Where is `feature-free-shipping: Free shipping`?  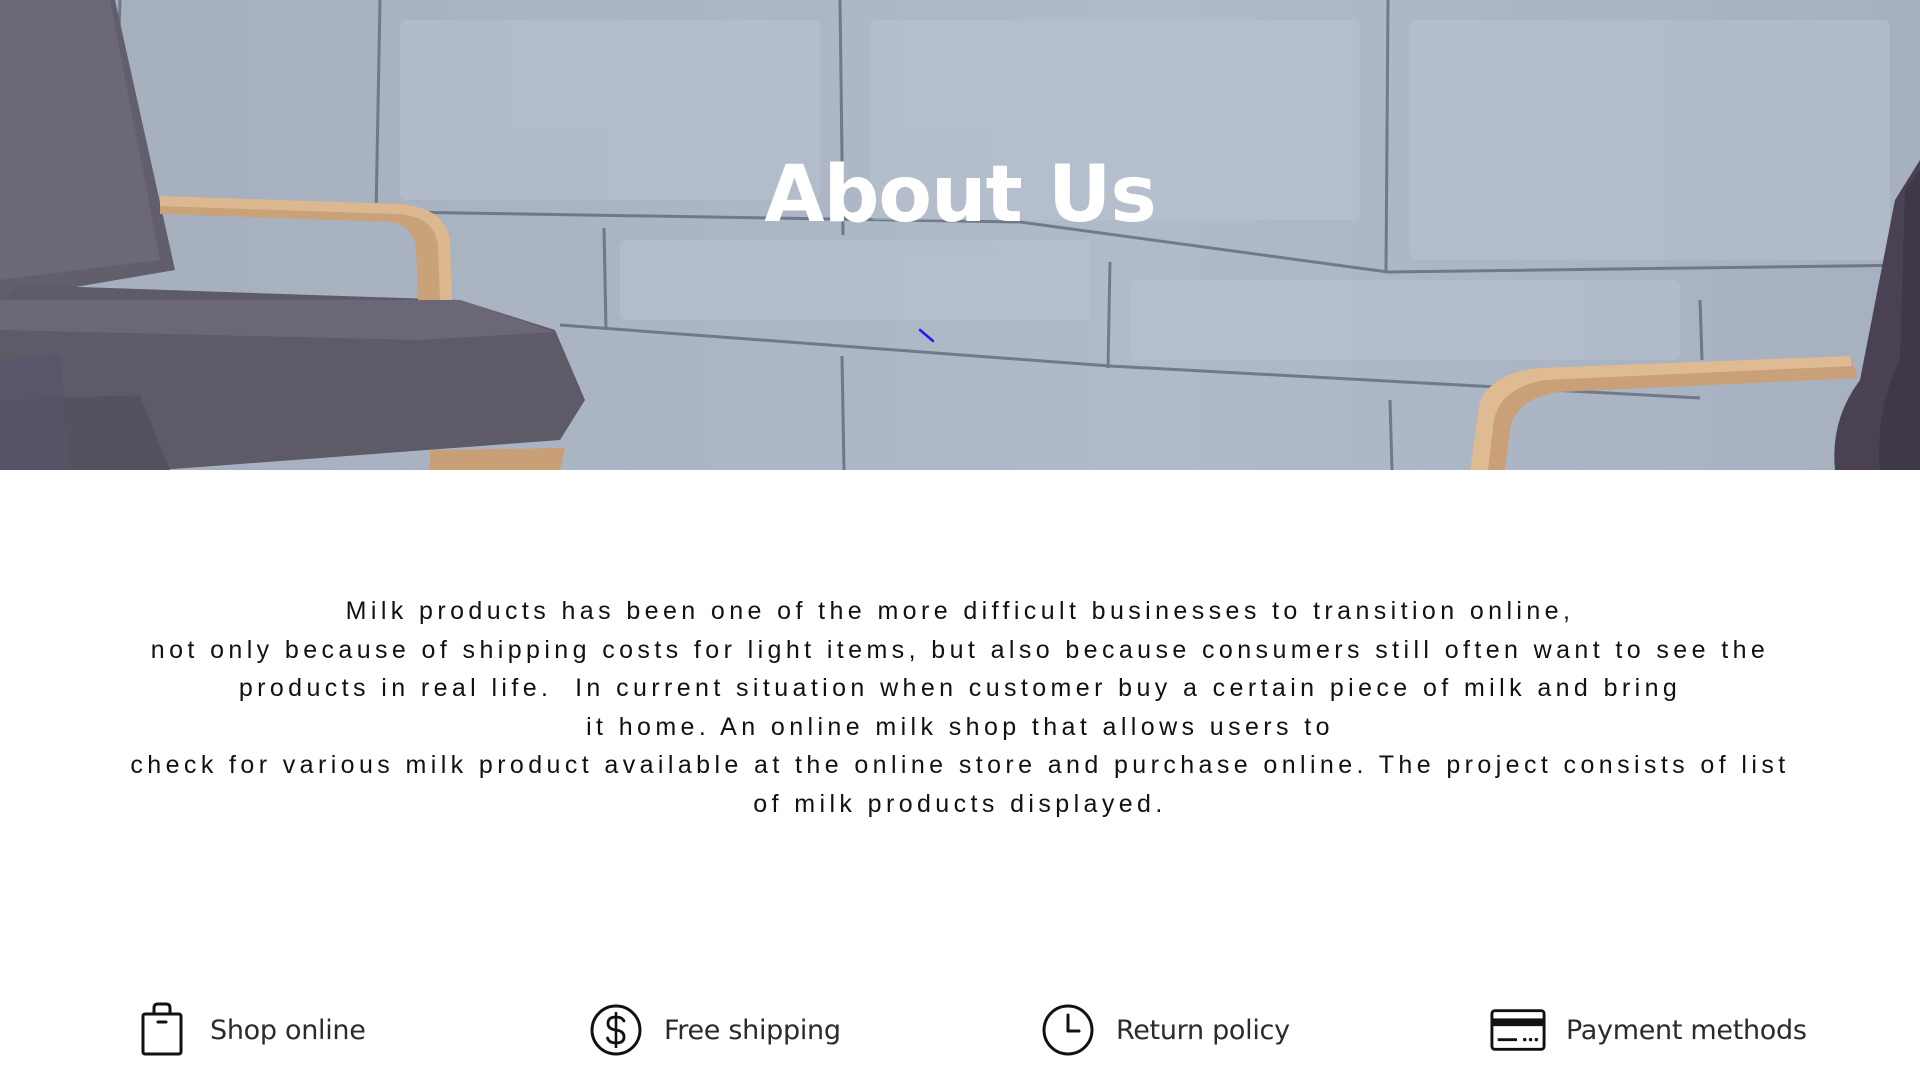 feature-free-shipping: Free shipping is located at coordinates (714, 1030).